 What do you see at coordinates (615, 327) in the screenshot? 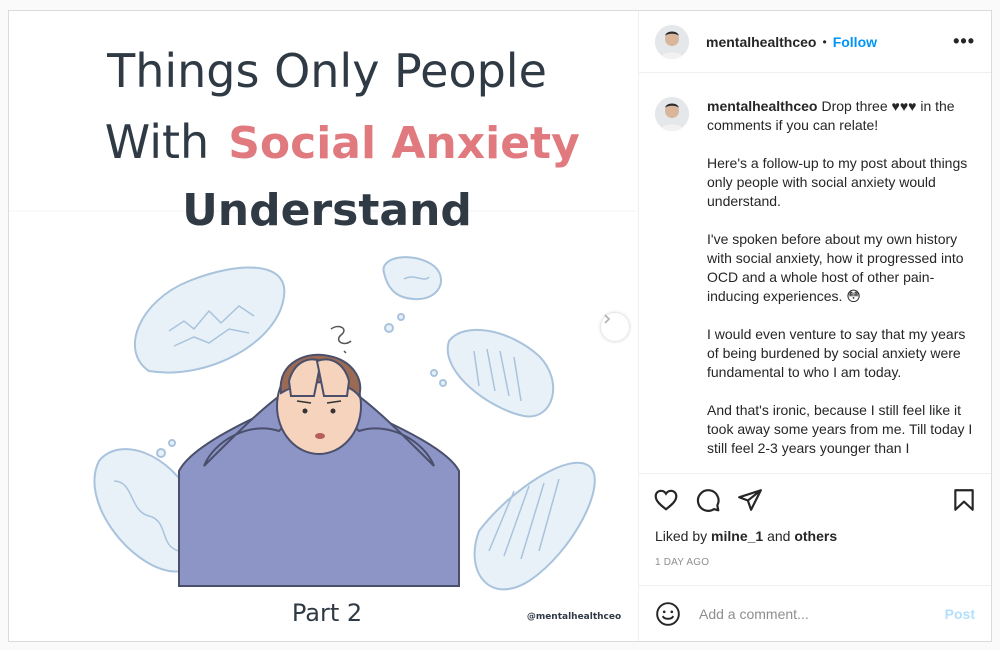
I see `next-image-button` at bounding box center [615, 327].